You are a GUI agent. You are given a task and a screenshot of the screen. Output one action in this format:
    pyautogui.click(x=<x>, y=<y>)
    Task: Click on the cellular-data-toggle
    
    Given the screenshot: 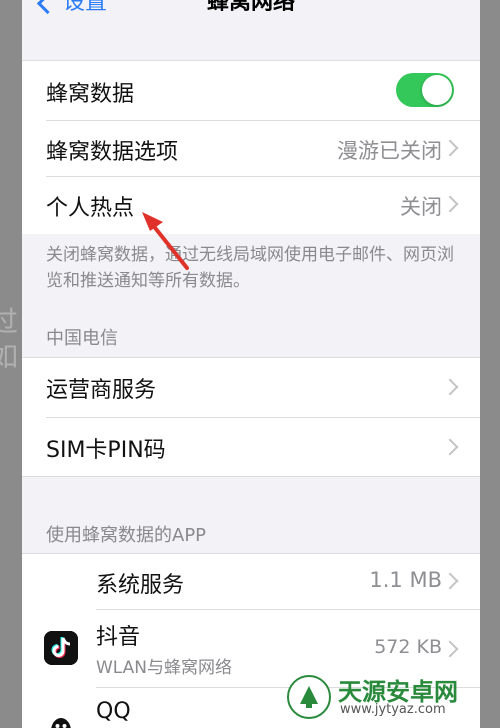 What is the action you would take?
    pyautogui.click(x=425, y=90)
    